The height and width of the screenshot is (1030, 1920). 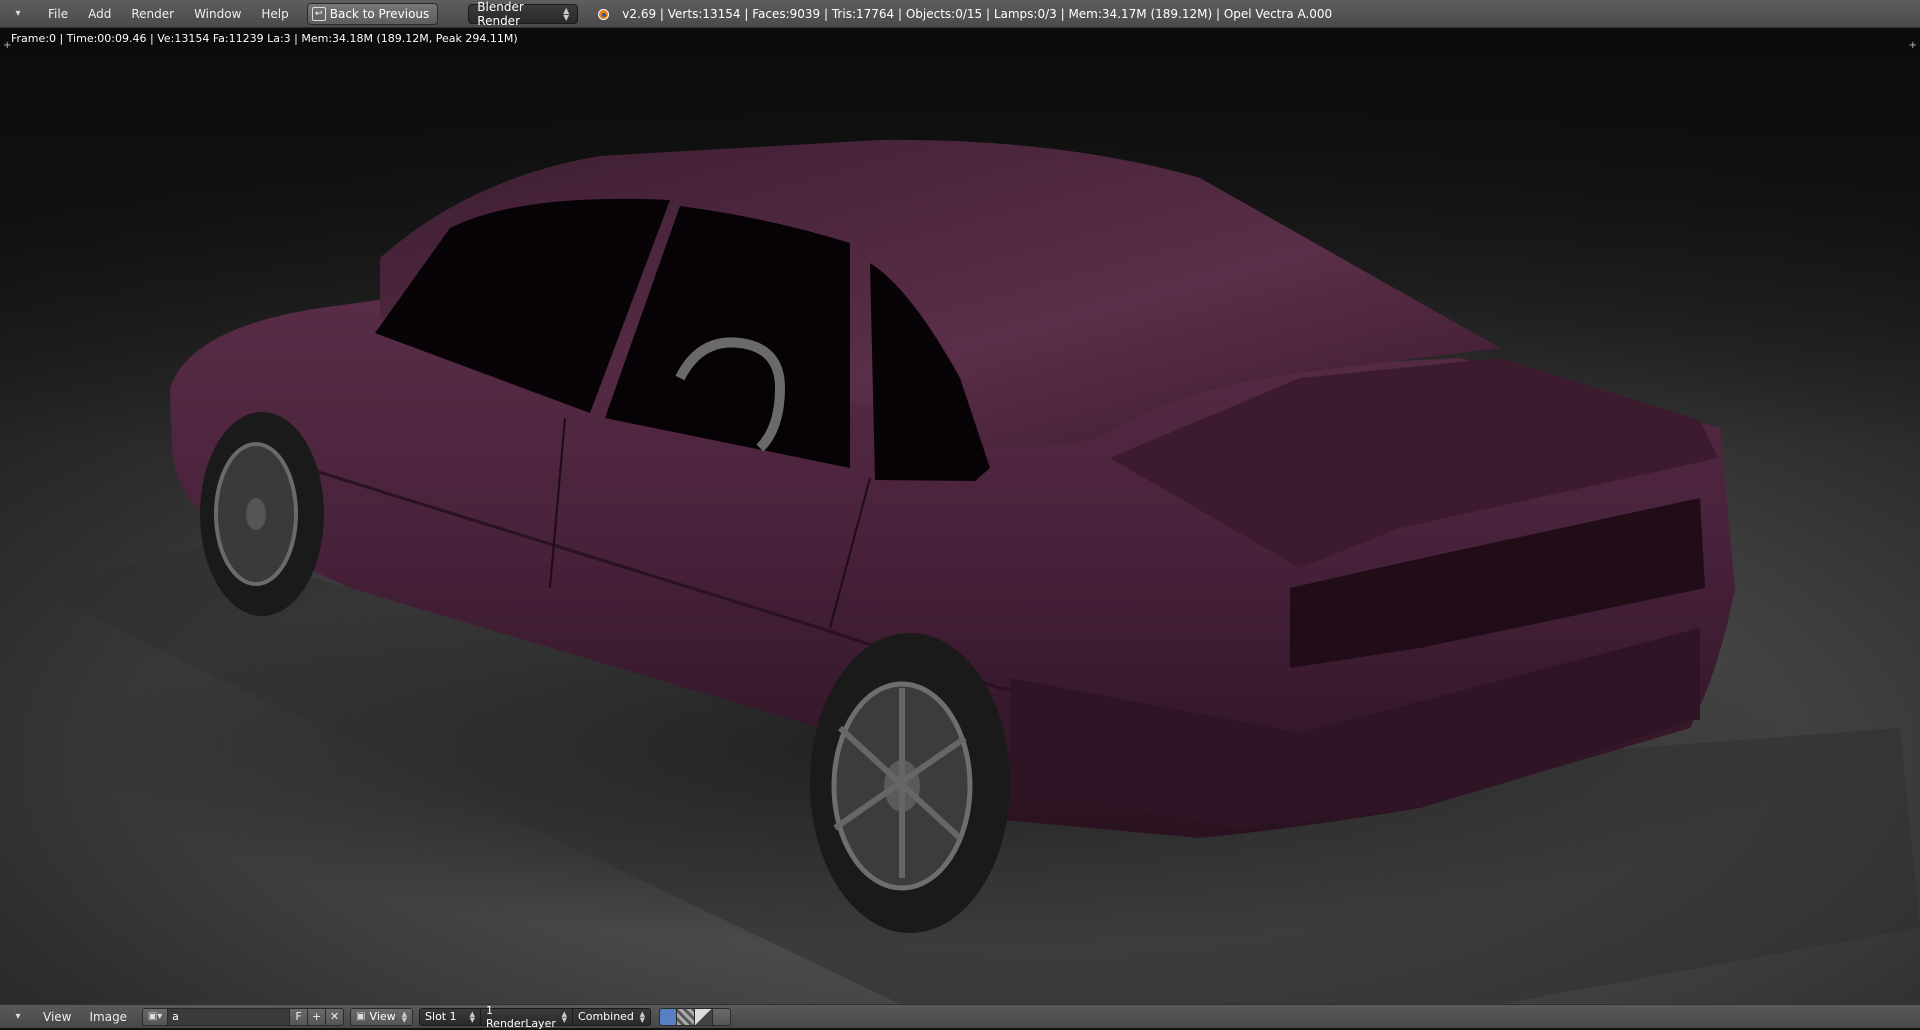 I want to click on render-layer-label: 1 RenderLayer, so click(x=521, y=1016).